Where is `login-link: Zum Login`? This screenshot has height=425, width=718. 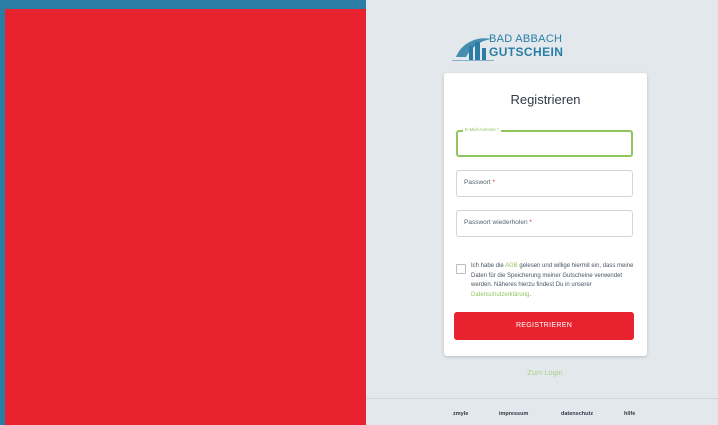
login-link: Zum Login is located at coordinates (545, 372).